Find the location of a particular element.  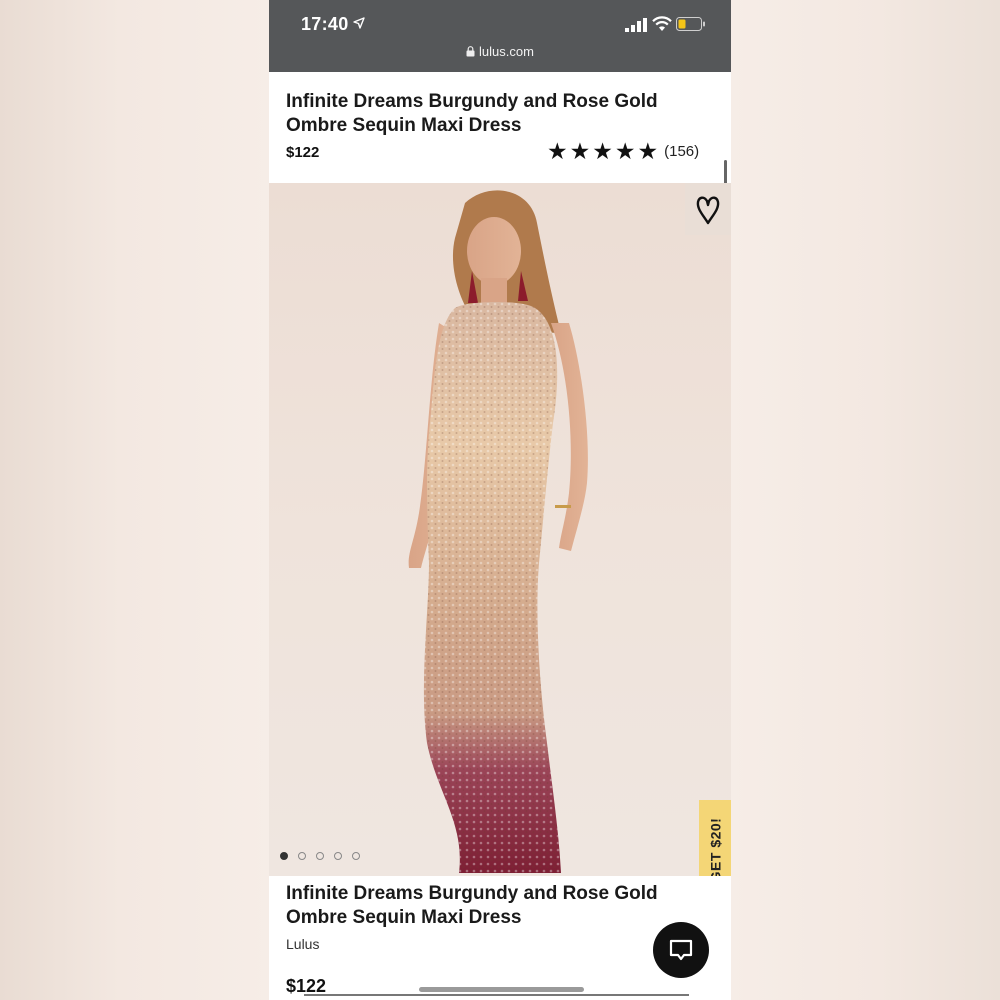

heart-icon is located at coordinates (708, 210).